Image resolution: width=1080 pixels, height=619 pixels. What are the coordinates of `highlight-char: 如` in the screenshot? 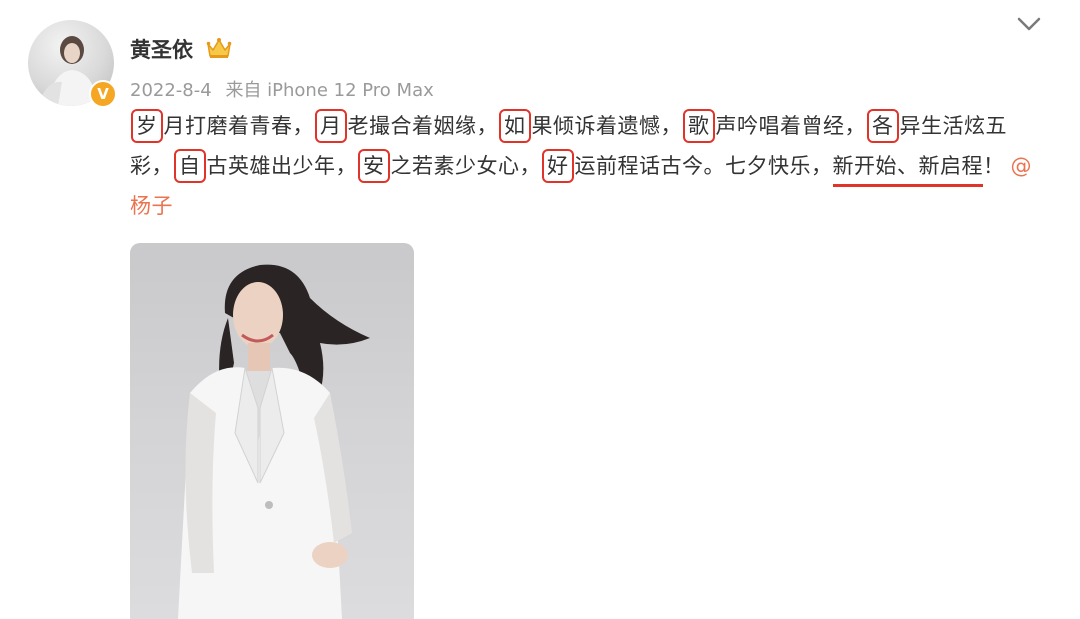 It's located at (515, 126).